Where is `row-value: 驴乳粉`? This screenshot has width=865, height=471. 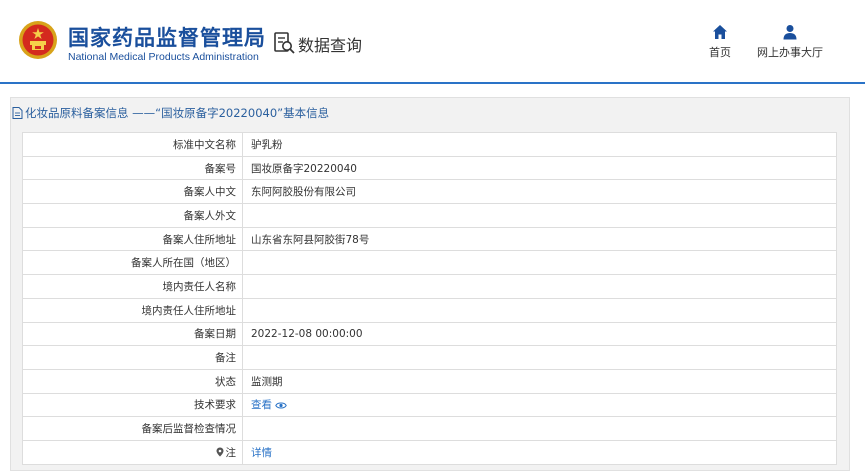
row-value: 驴乳粉 is located at coordinates (539, 144).